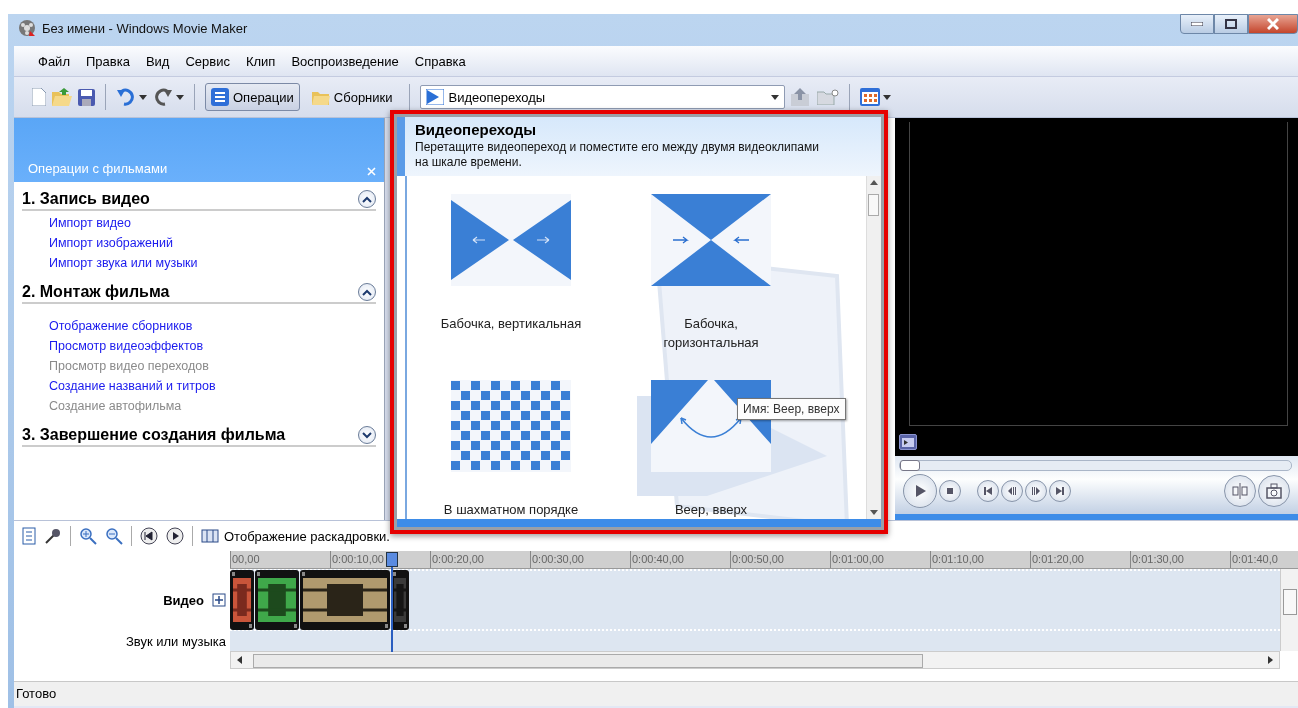  Describe the element at coordinates (511, 240) in the screenshot. I see `bowtie-drawing` at that location.